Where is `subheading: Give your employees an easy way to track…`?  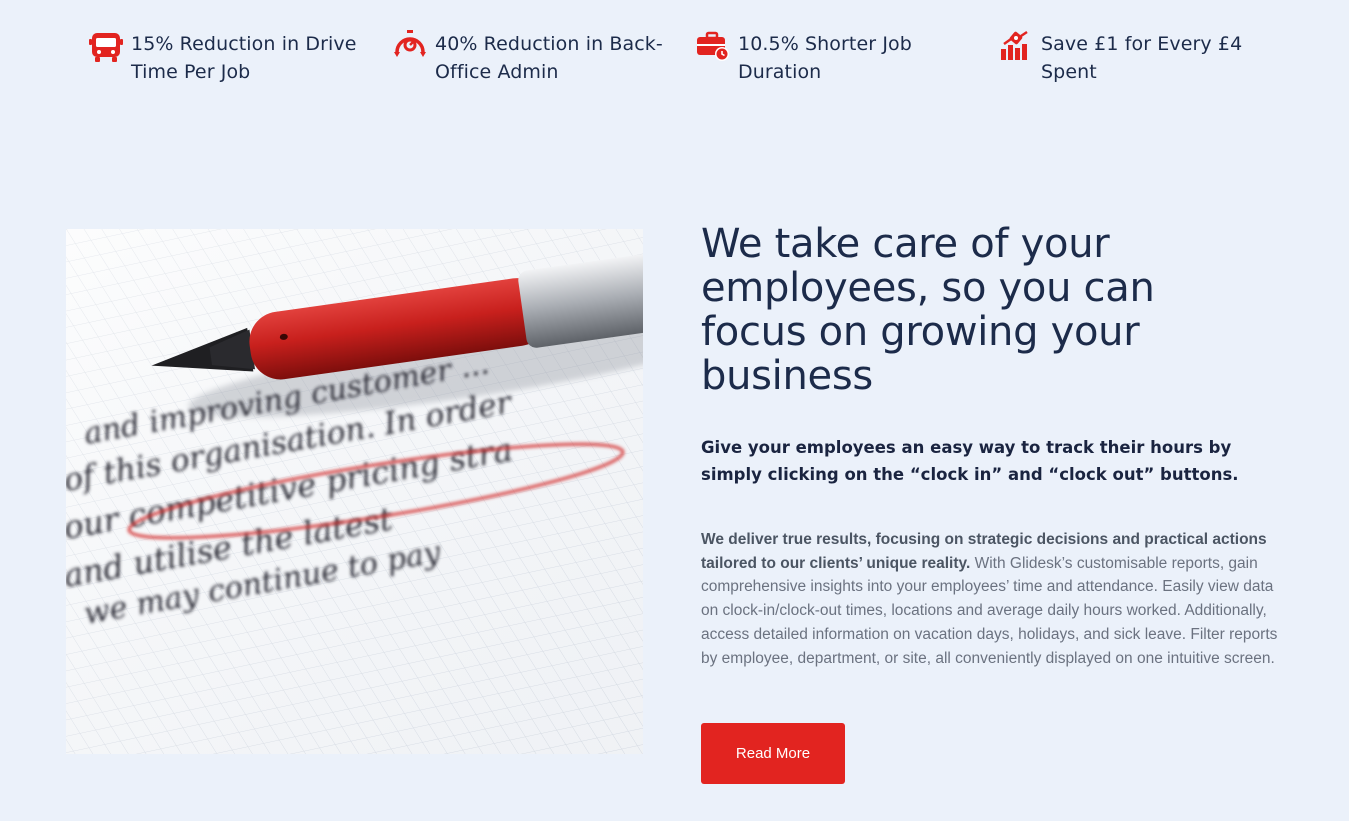
subheading: Give your employees an easy way to track… is located at coordinates (970, 461).